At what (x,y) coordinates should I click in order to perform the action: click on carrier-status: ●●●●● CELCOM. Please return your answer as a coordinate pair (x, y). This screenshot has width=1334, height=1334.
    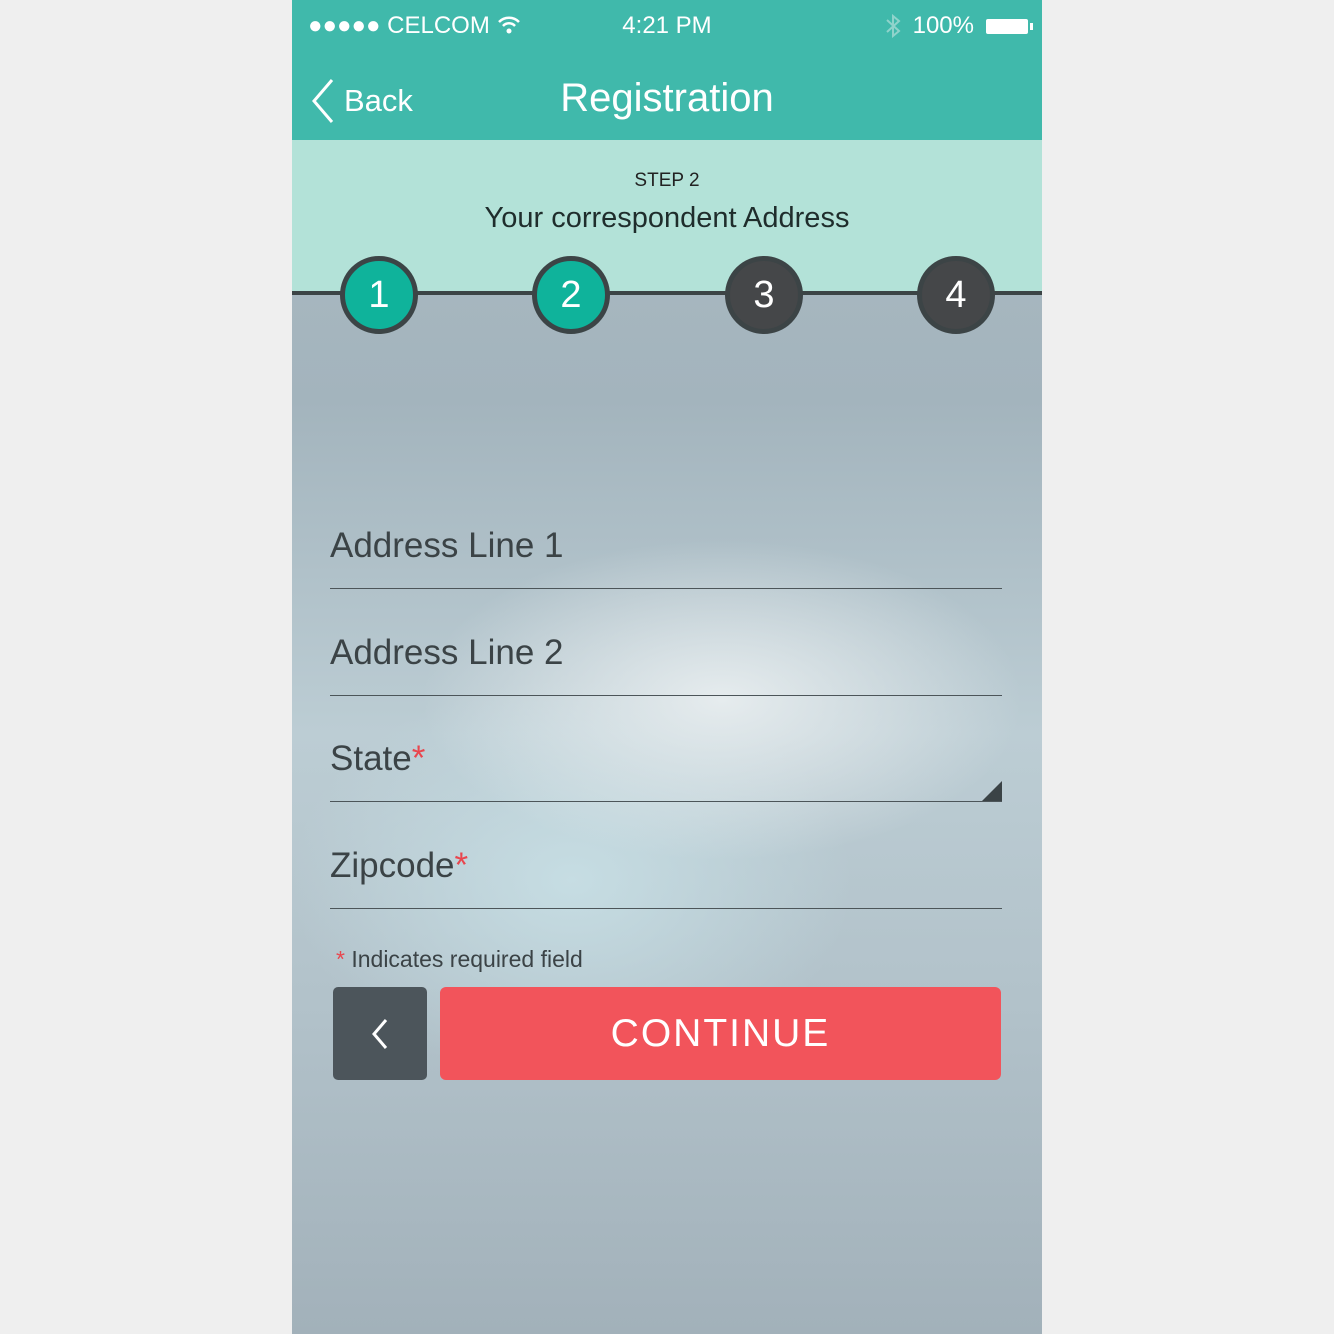
    Looking at the image, I should click on (414, 26).